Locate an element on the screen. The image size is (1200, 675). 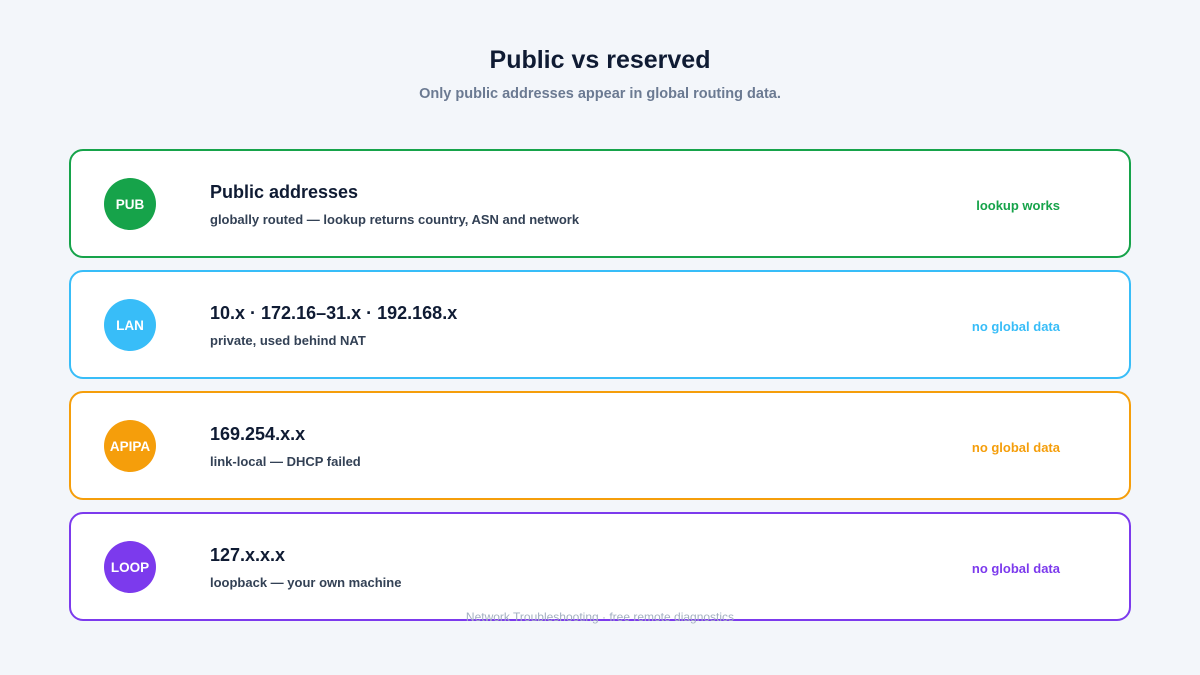
status-label: lookup works is located at coordinates (1018, 205).